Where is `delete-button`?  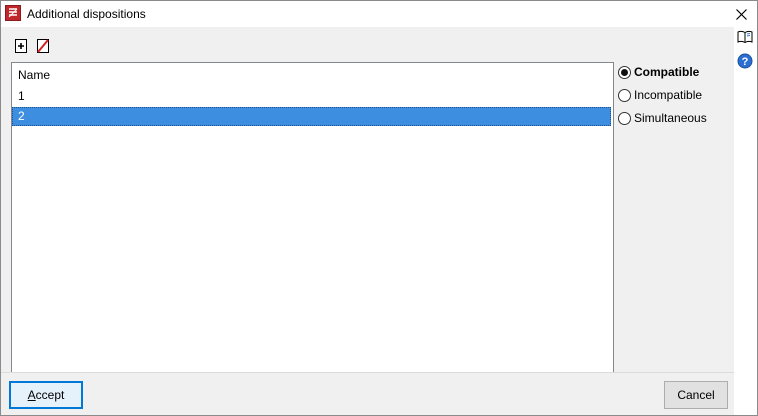
delete-button is located at coordinates (43, 46).